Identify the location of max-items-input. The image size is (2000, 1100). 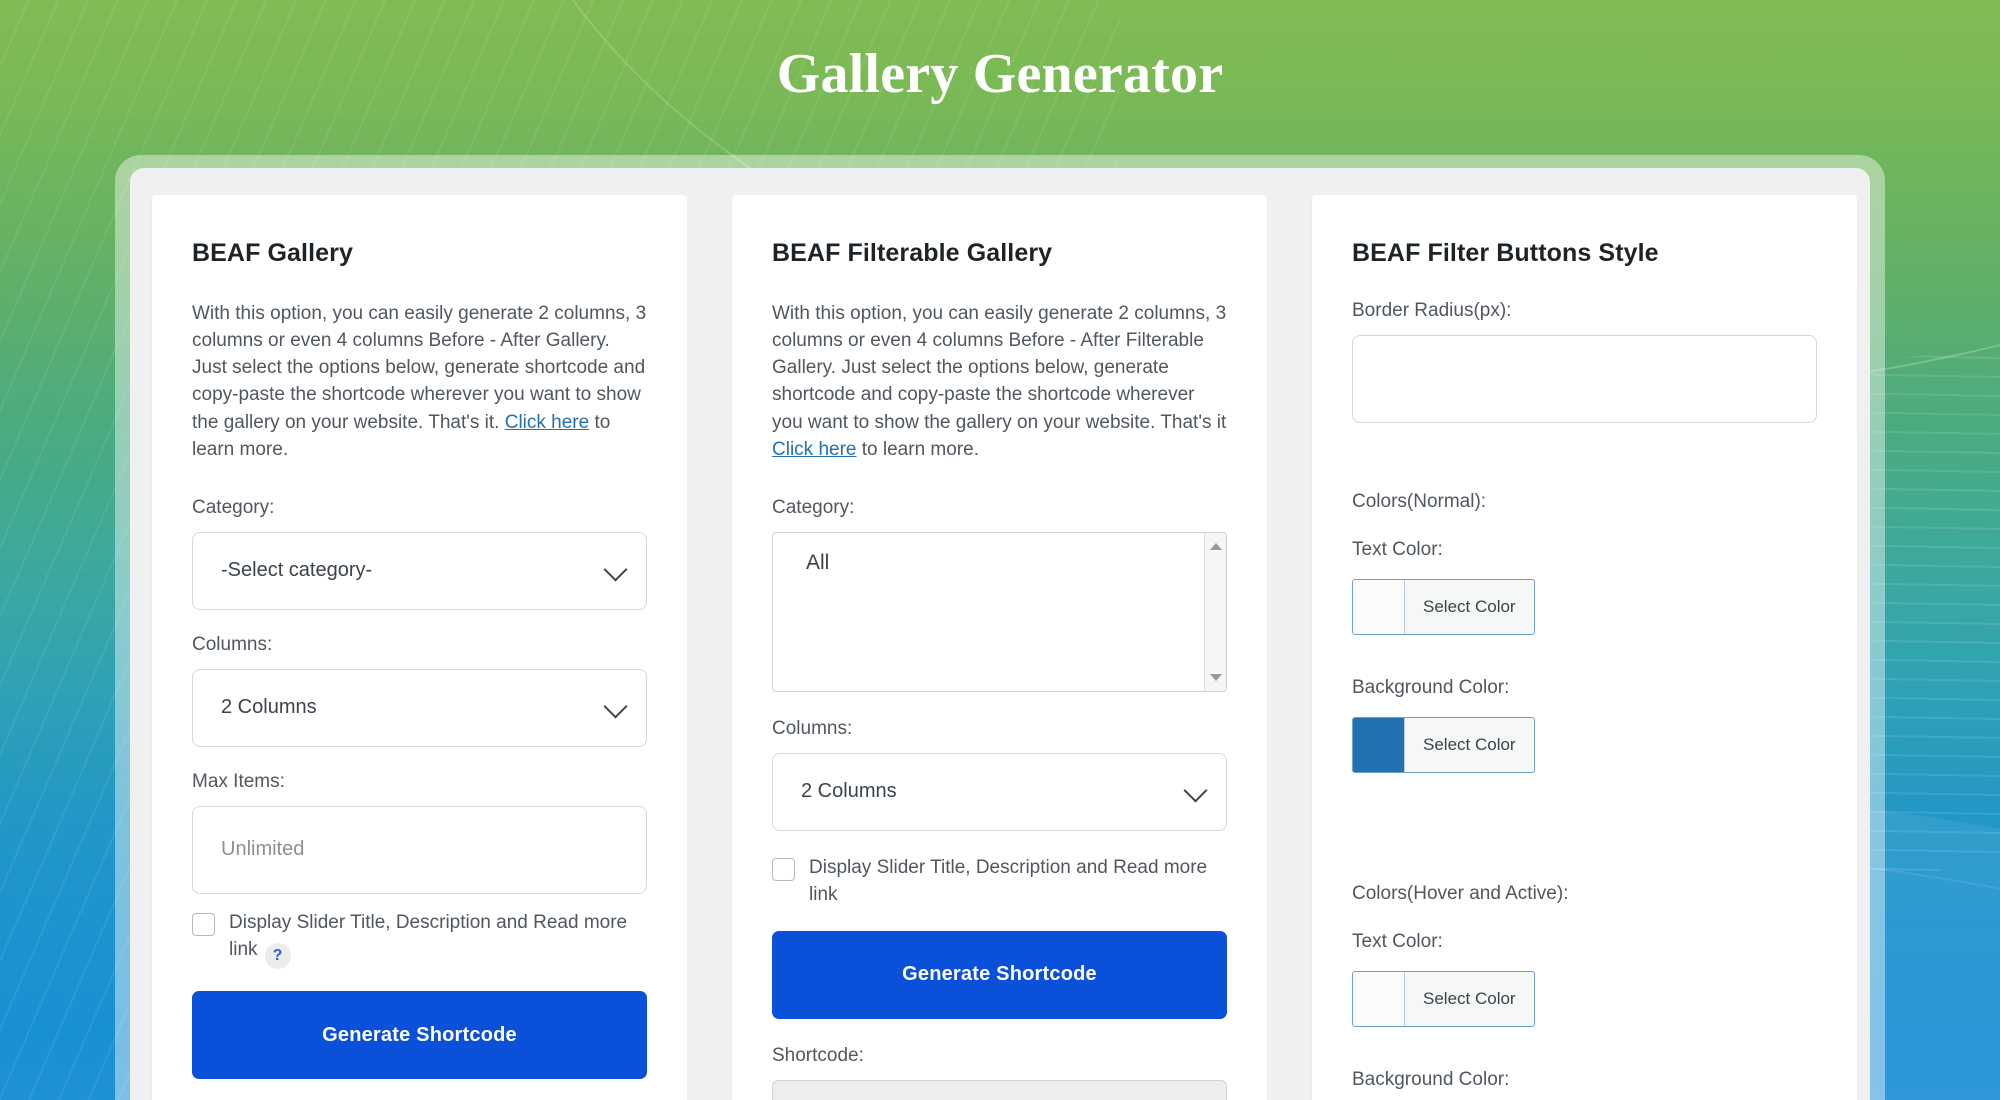
(419, 849).